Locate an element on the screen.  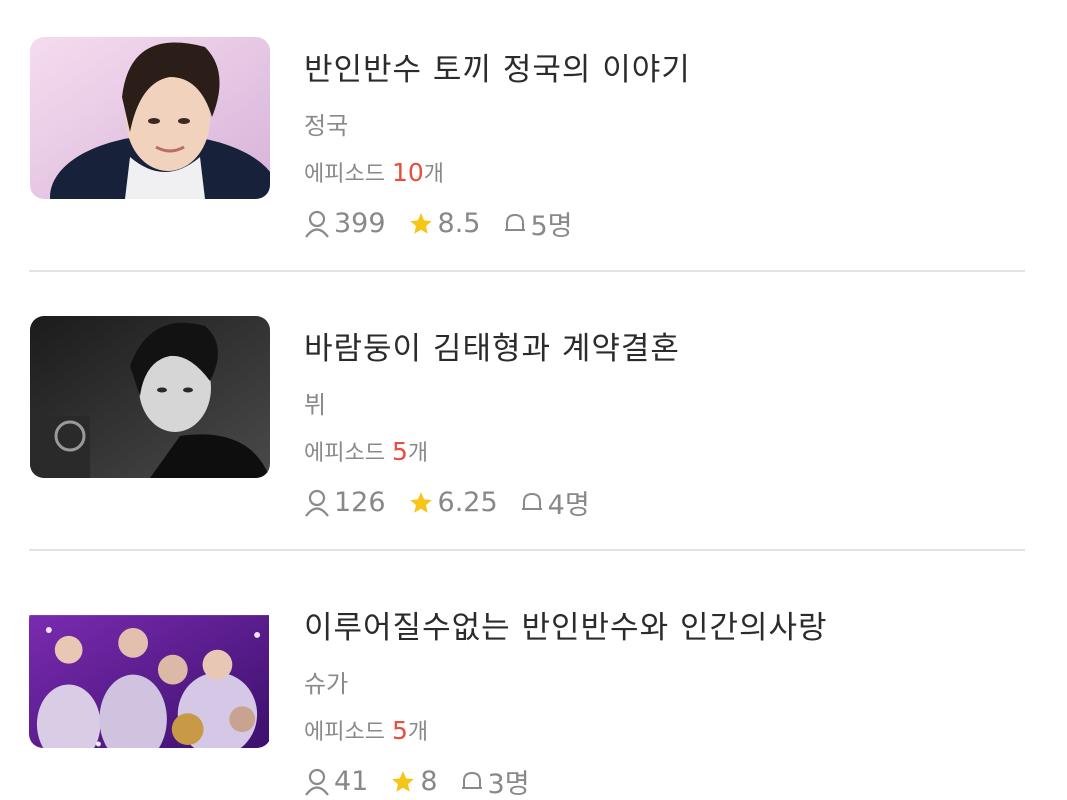
subscribers-stat: 4명 is located at coordinates (555, 502).